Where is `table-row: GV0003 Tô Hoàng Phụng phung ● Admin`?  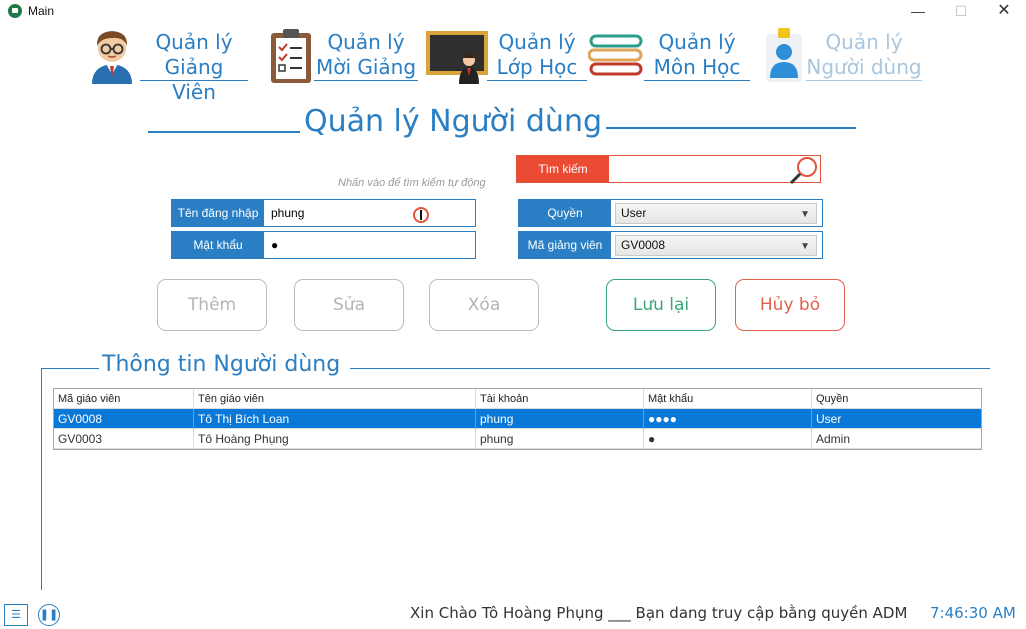 table-row: GV0003 Tô Hoàng Phụng phung ● Admin is located at coordinates (517, 439).